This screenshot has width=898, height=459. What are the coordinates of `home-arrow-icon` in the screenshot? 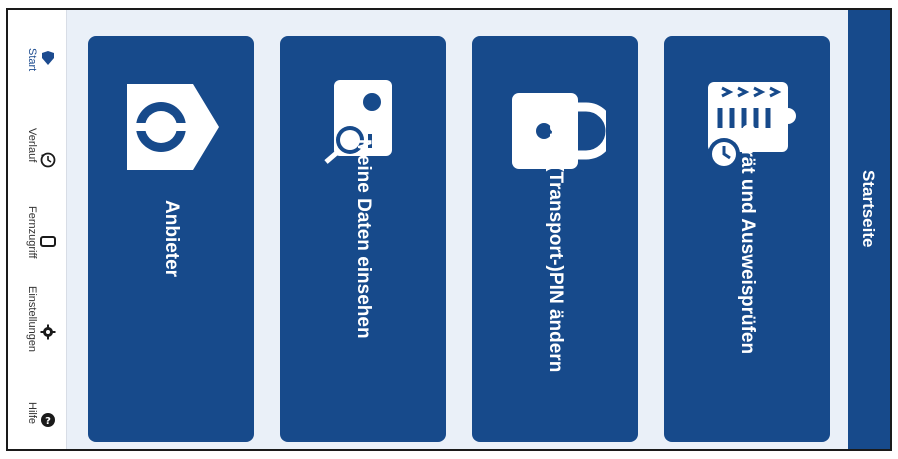 It's located at (48, 58).